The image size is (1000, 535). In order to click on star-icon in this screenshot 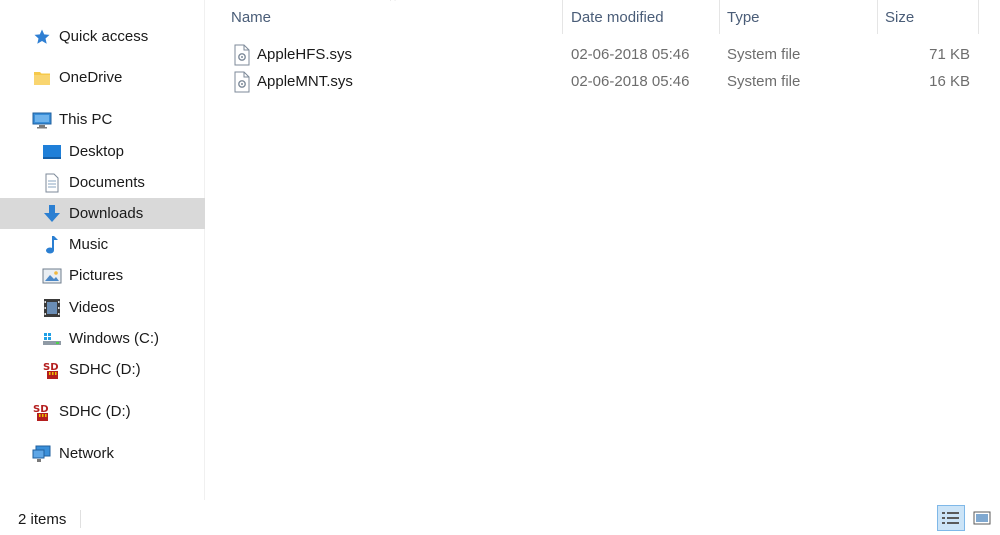, I will do `click(42, 37)`.